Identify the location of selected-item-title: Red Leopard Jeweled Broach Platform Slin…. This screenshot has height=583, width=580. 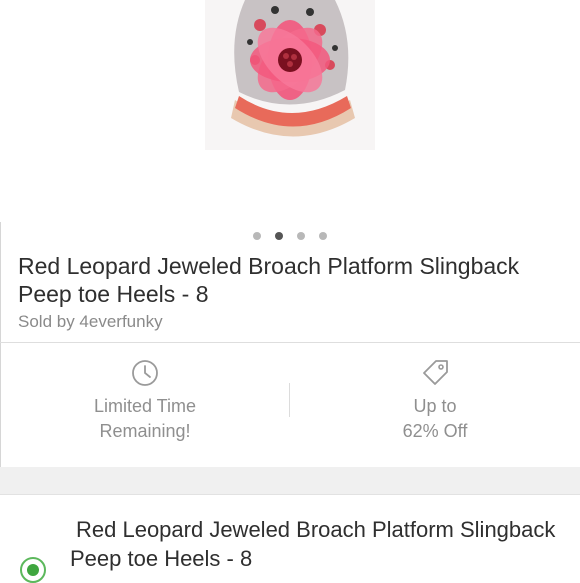
(313, 544).